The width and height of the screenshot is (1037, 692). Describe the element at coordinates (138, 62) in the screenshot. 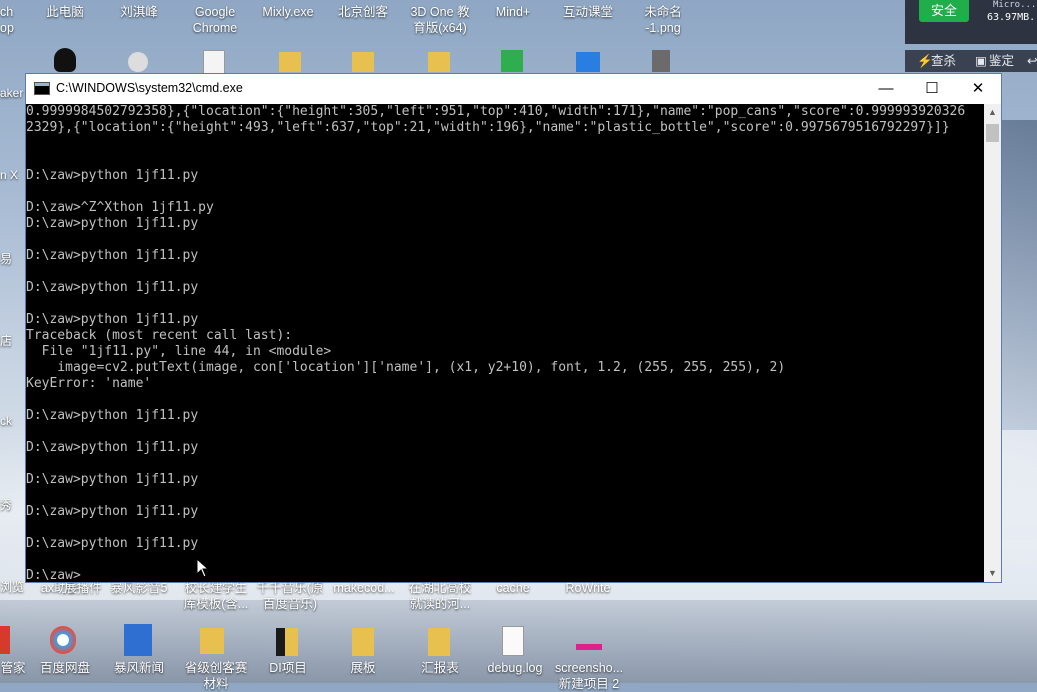

I see `user-icon` at that location.